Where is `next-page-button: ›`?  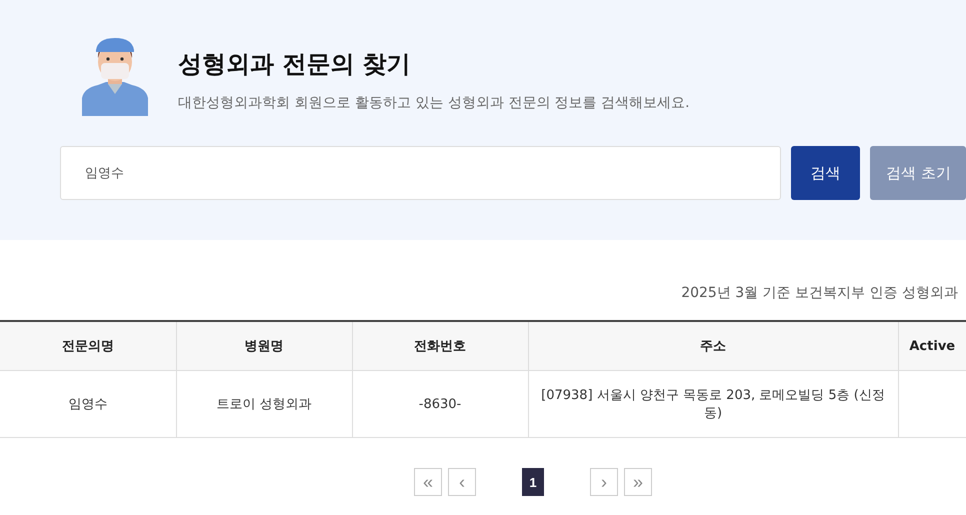
next-page-button: › is located at coordinates (604, 482).